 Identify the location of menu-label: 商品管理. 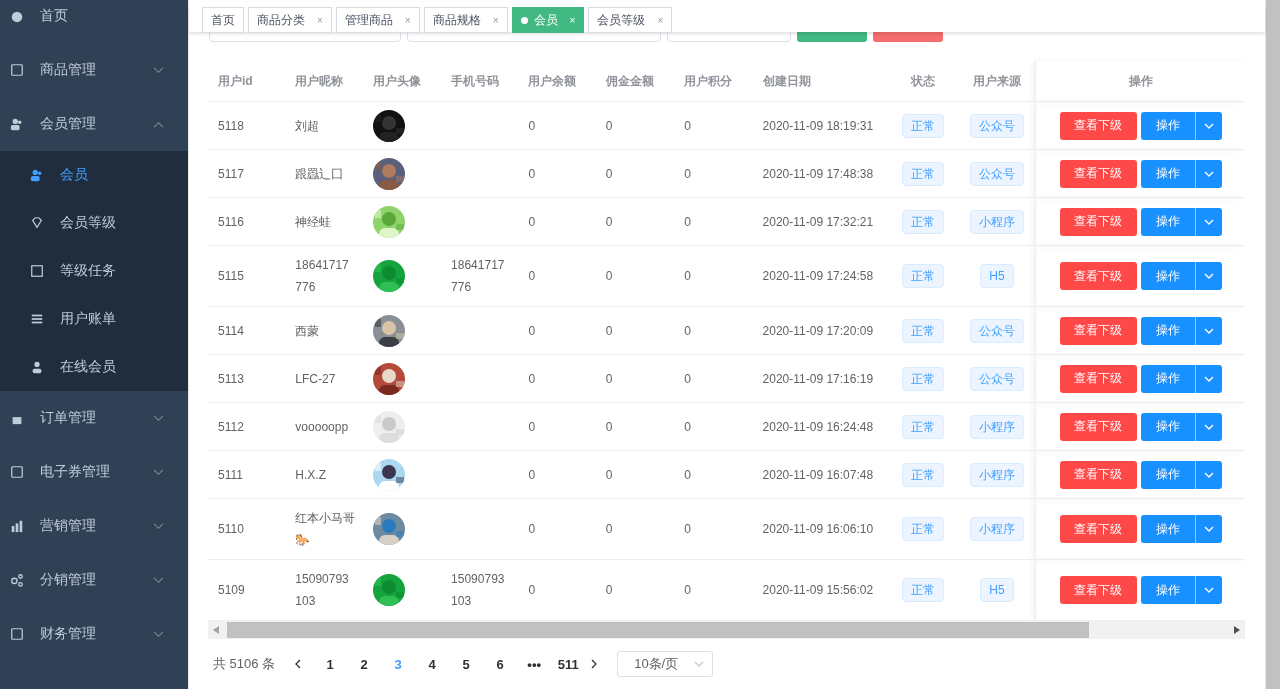
(68, 70).